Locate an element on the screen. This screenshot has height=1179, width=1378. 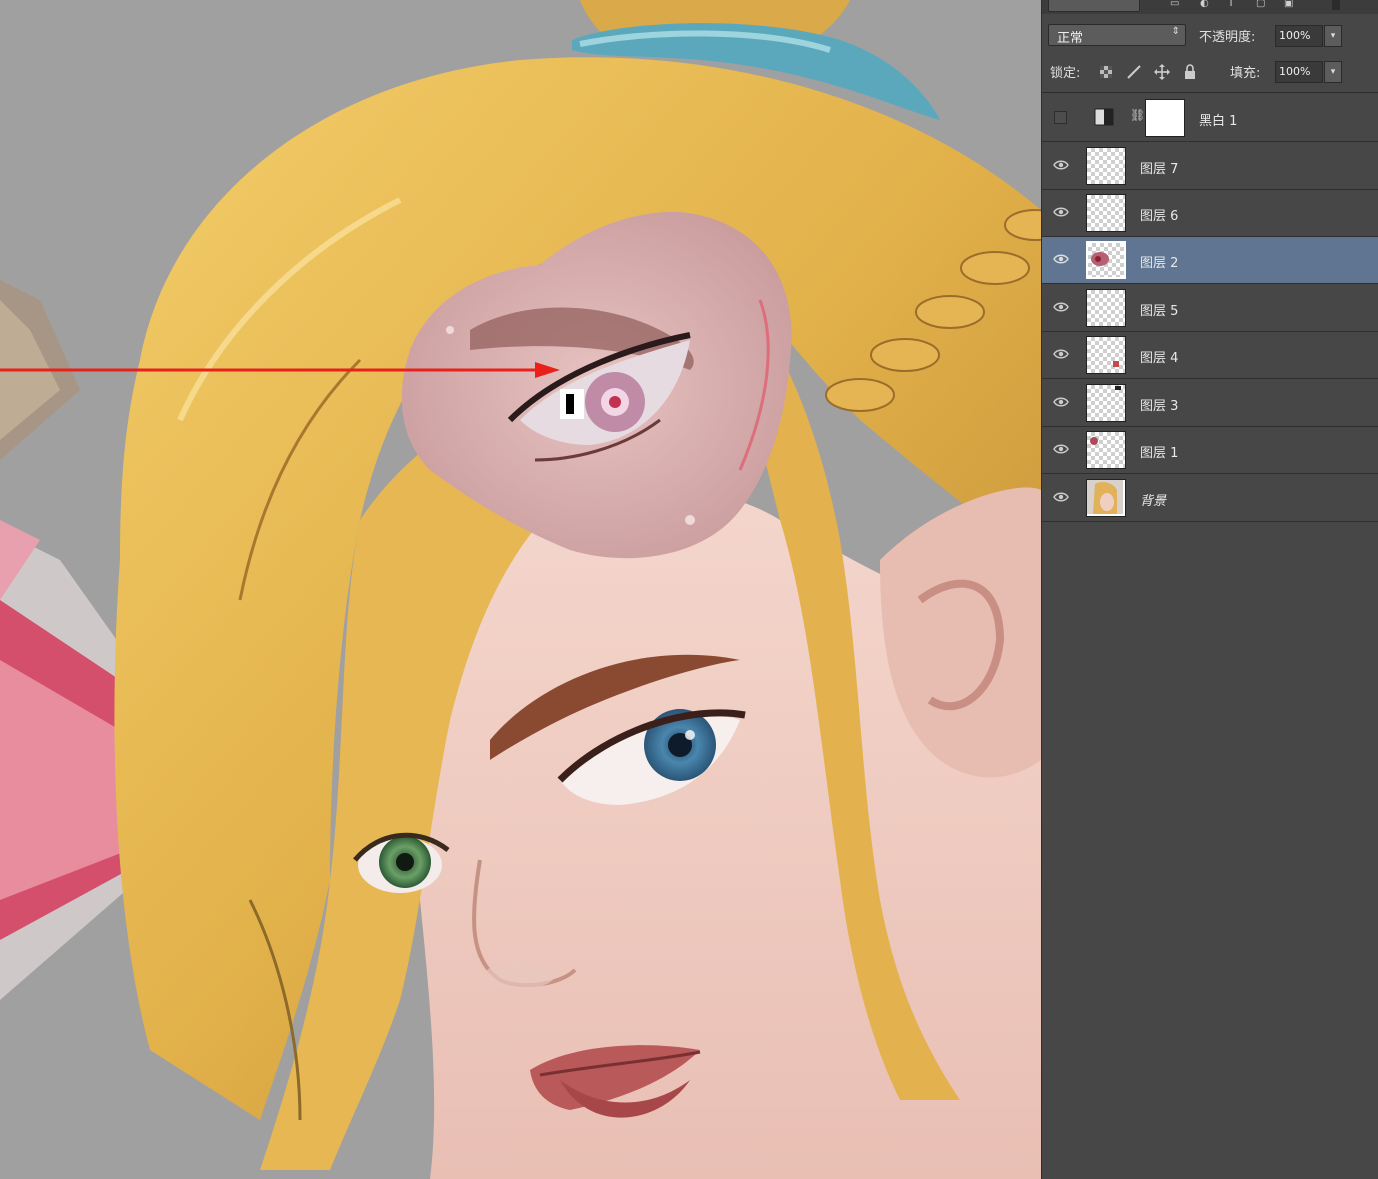
opacity-dropdown-icon: ▾ is located at coordinates (1333, 36).